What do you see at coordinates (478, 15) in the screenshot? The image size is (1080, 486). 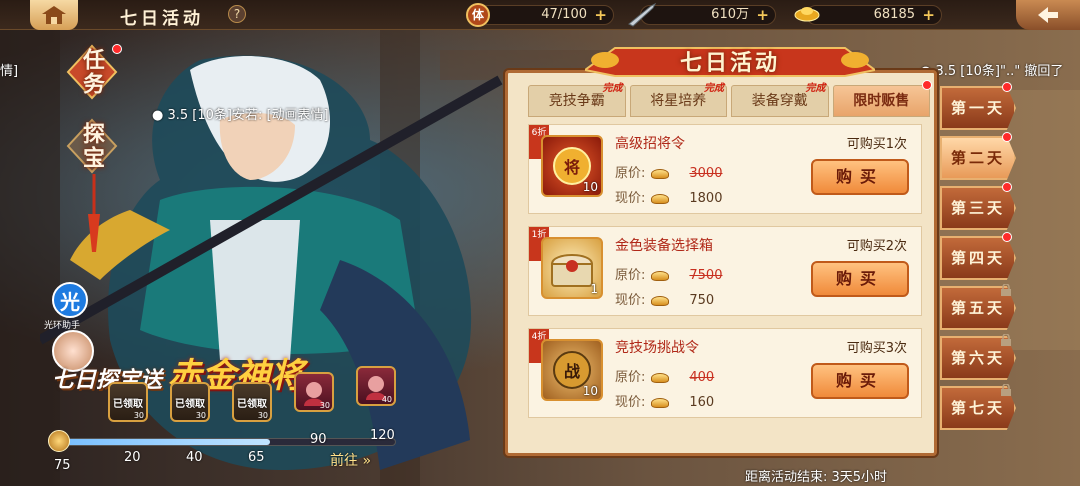 I see `stamina-label: 体` at bounding box center [478, 15].